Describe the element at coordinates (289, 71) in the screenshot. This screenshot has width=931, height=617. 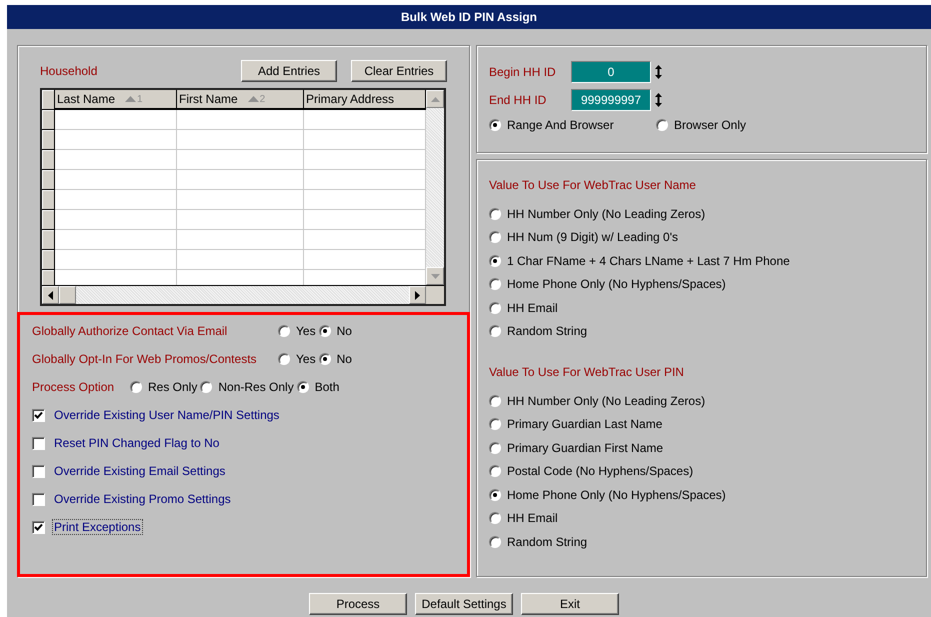
I see `grid-action-button: Add Entries` at that location.